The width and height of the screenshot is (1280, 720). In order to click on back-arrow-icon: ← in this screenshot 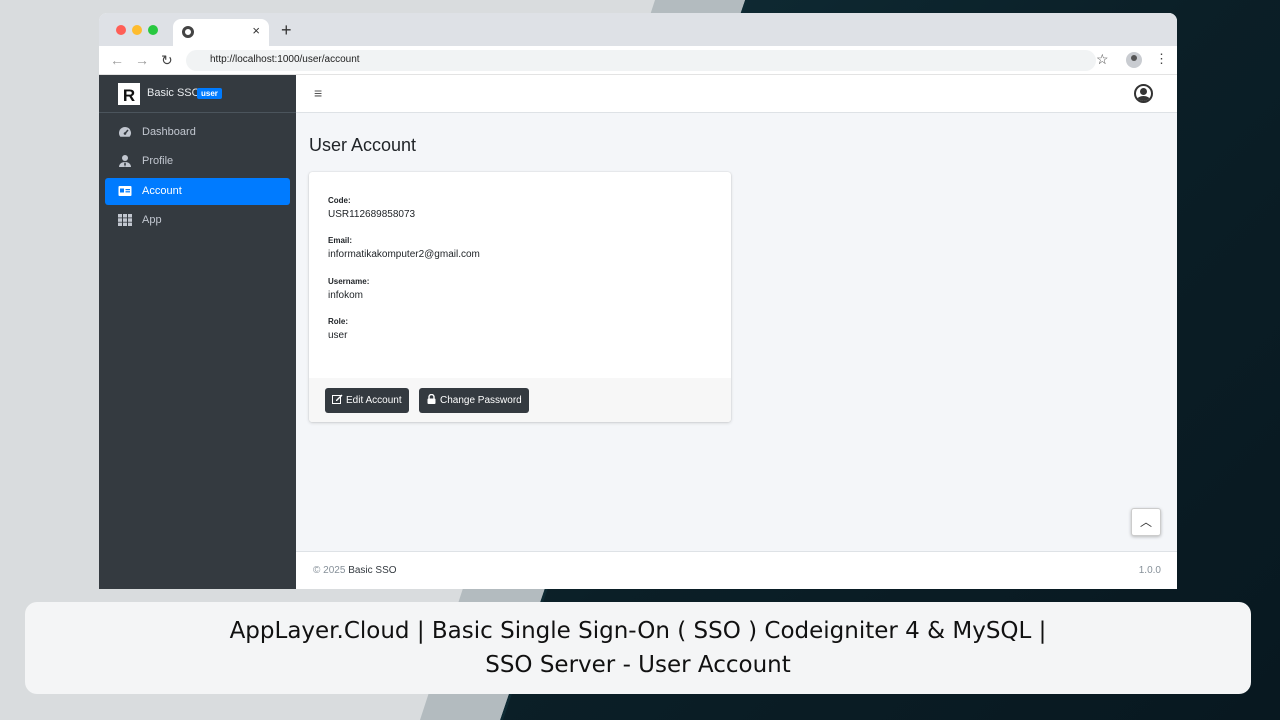, I will do `click(117, 60)`.